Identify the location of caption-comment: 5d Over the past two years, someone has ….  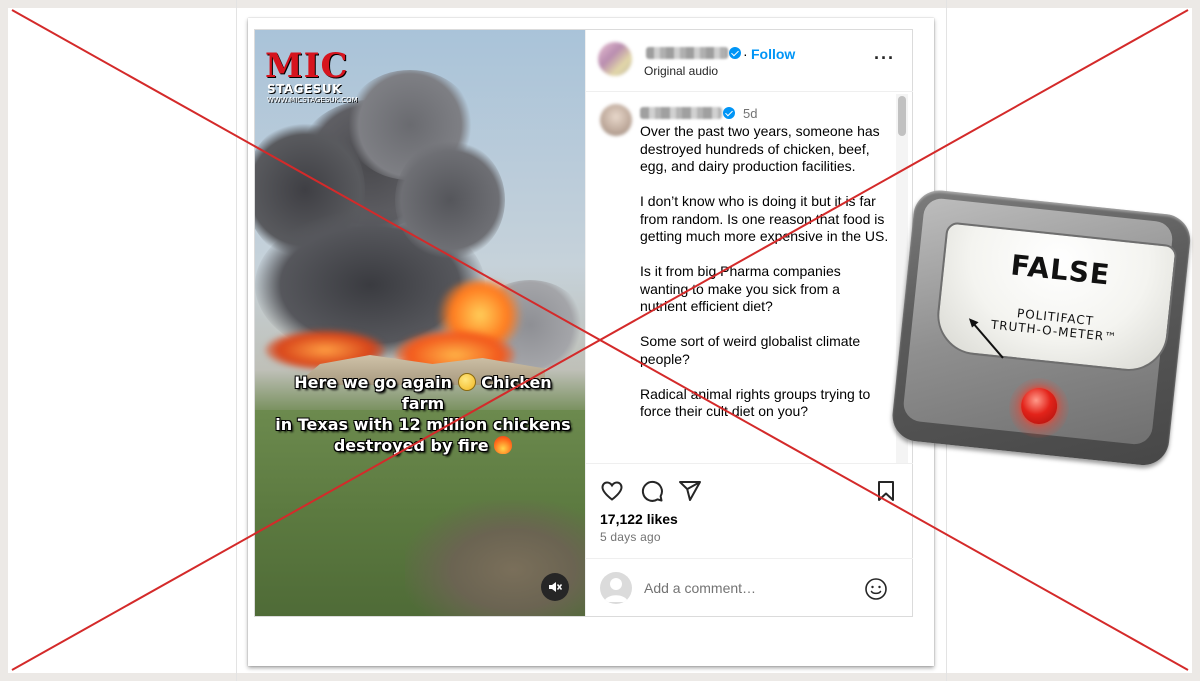
(749, 278).